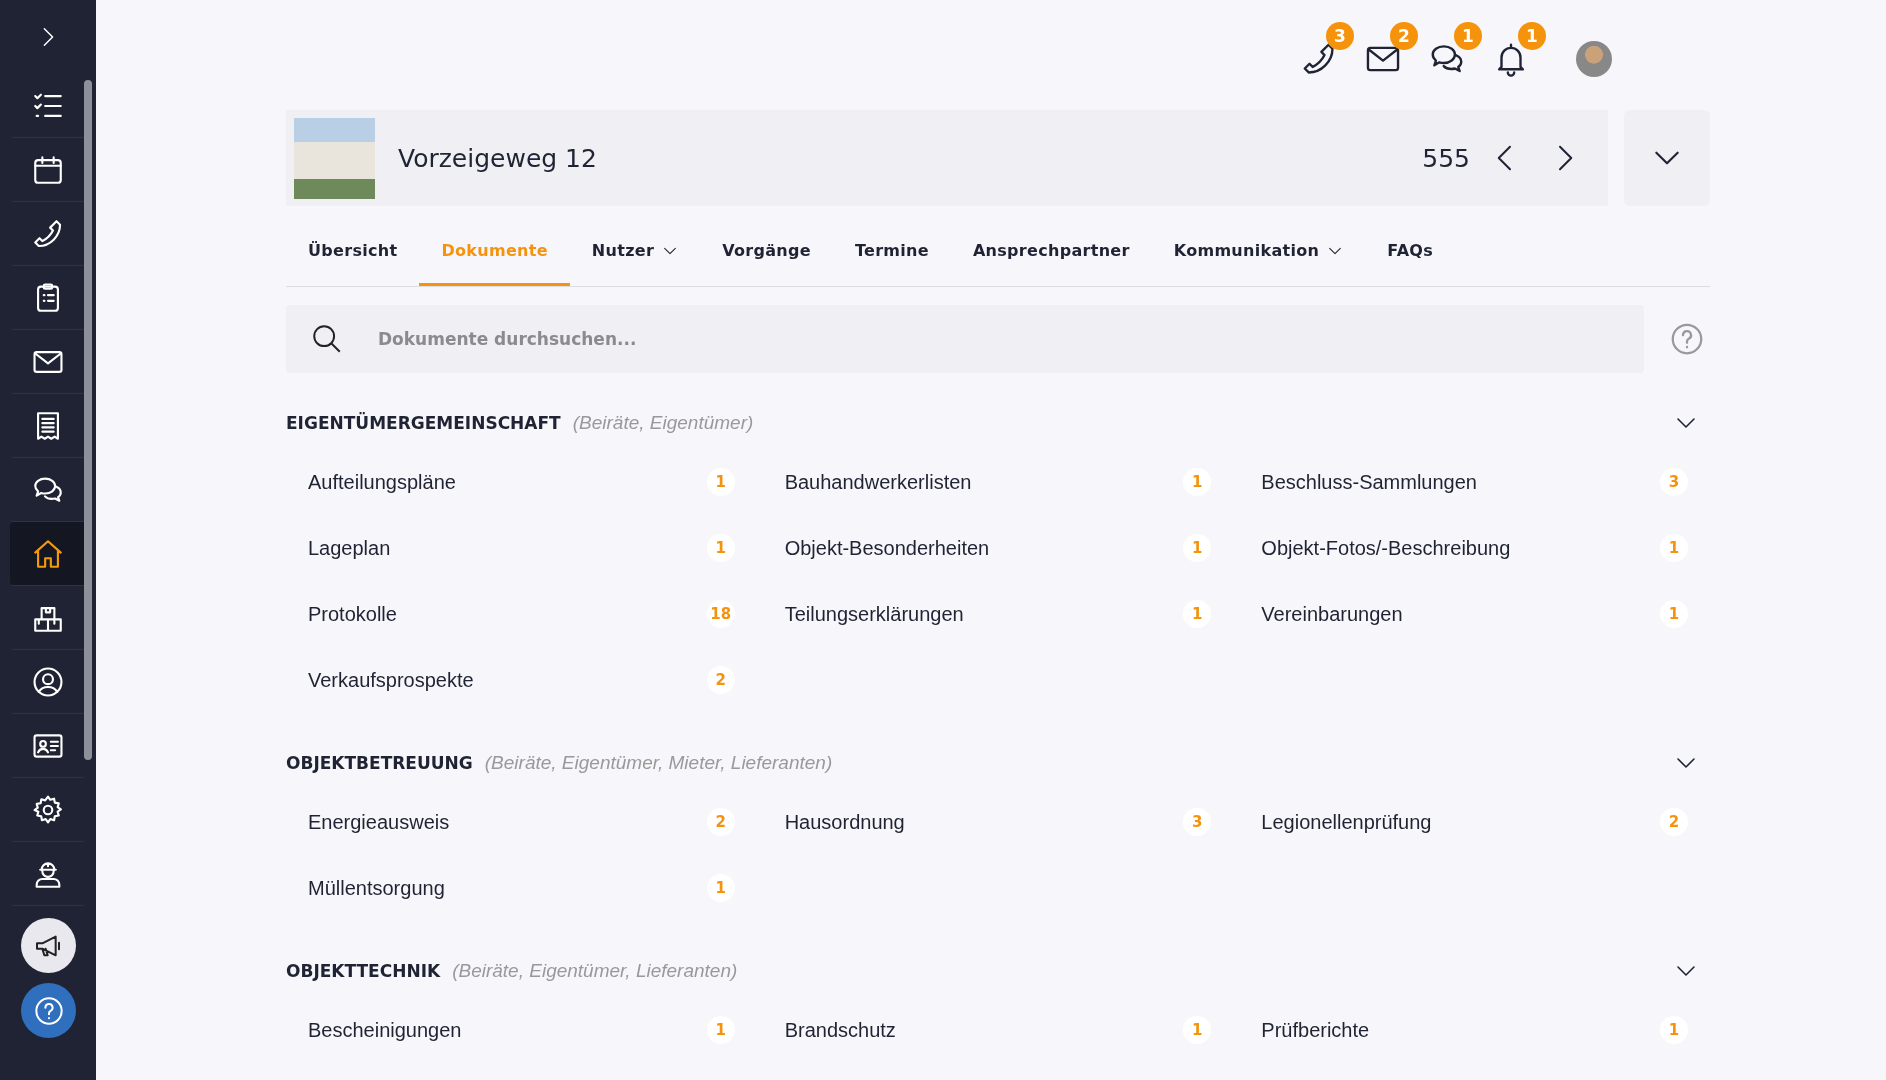  What do you see at coordinates (984, 822) in the screenshot?
I see `document-category: Hausordnung` at bounding box center [984, 822].